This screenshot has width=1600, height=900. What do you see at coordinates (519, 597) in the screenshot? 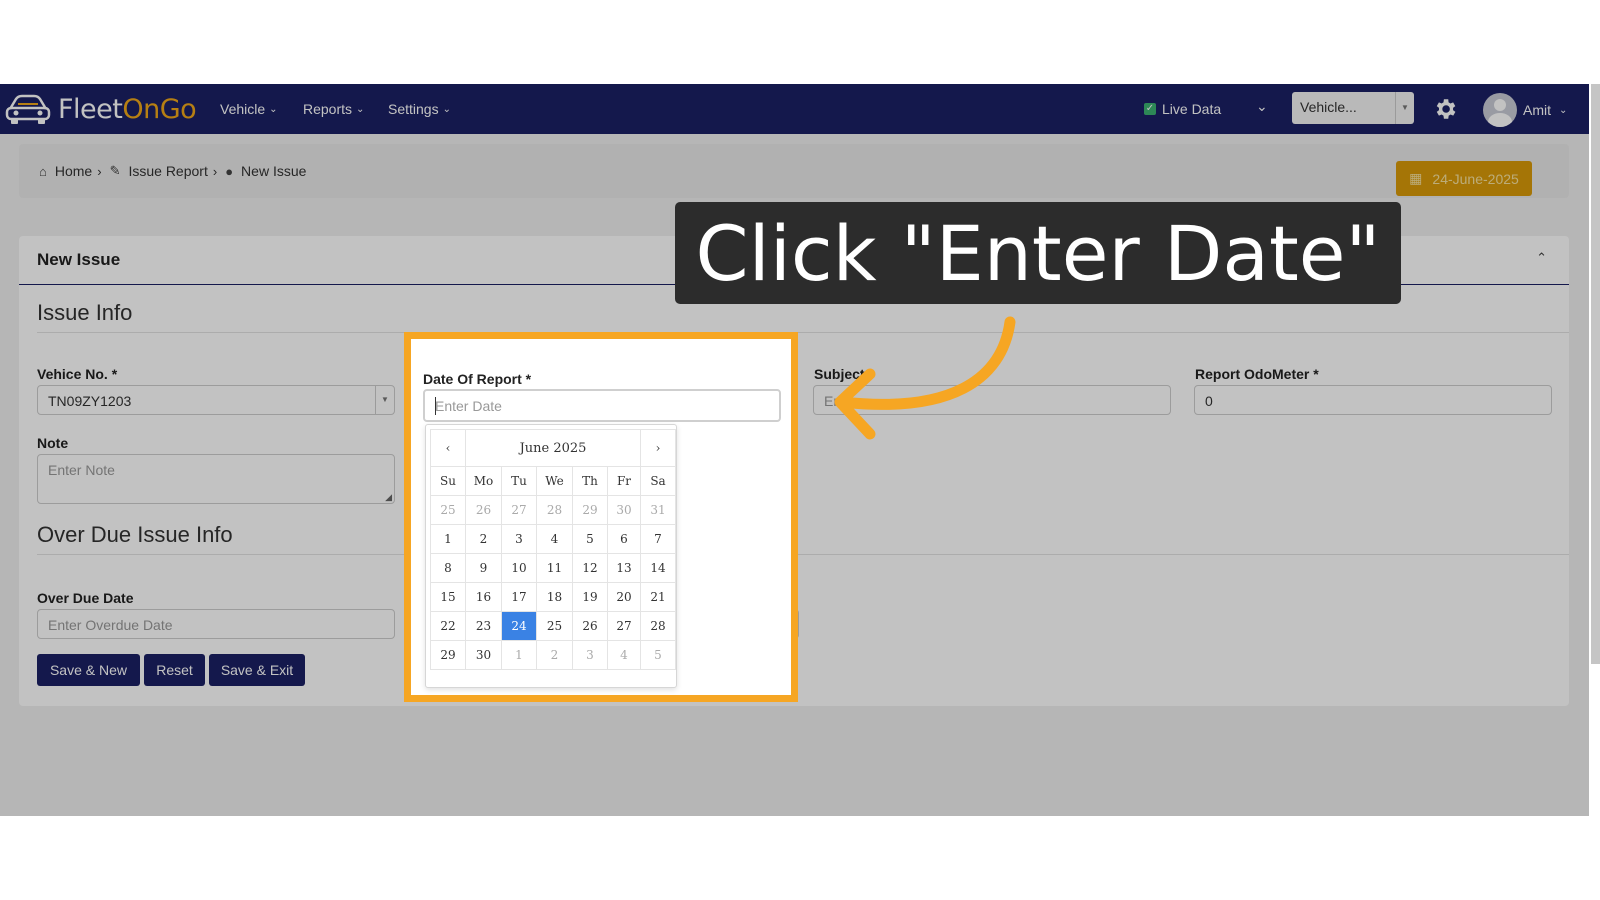
I see `calendar-day: 17` at bounding box center [519, 597].